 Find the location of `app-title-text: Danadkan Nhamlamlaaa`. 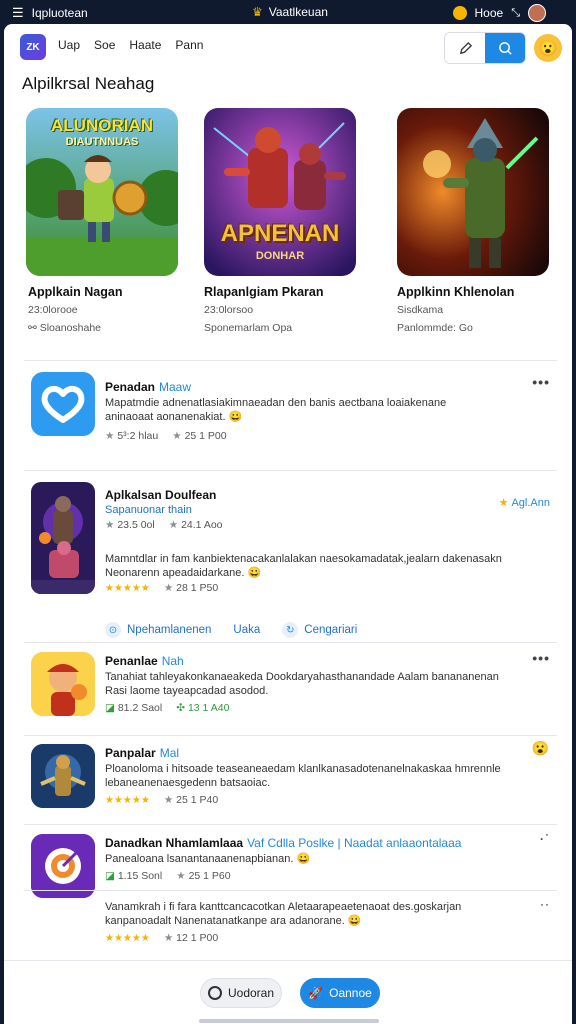

app-title-text: Danadkan Nhamlamlaaa is located at coordinates (174, 843).